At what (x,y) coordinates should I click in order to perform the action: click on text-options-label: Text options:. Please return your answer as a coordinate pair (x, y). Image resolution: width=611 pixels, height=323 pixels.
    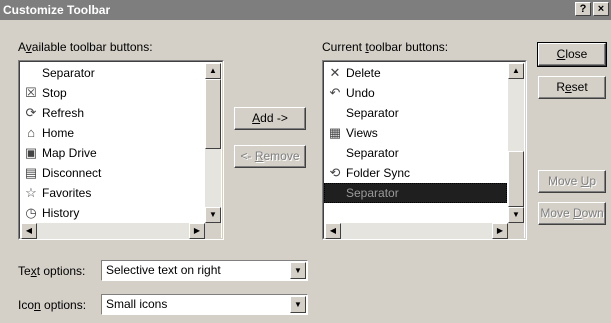
    Looking at the image, I should click on (52, 271).